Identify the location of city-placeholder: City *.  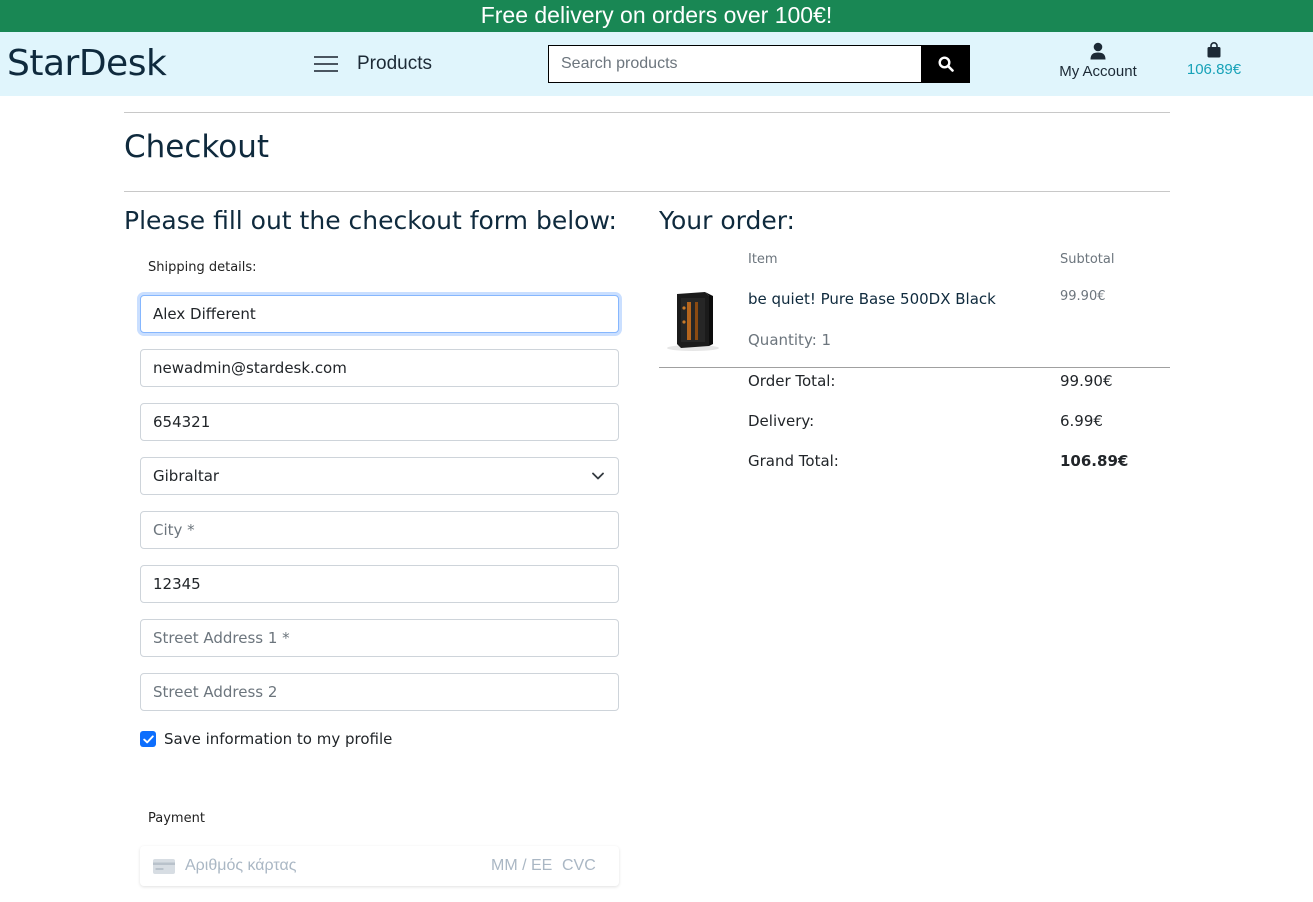
(174, 530).